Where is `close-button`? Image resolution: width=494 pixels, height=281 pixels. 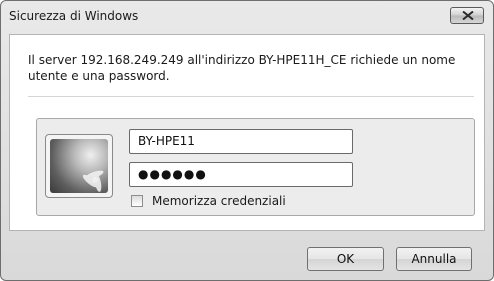
close-button is located at coordinates (467, 15).